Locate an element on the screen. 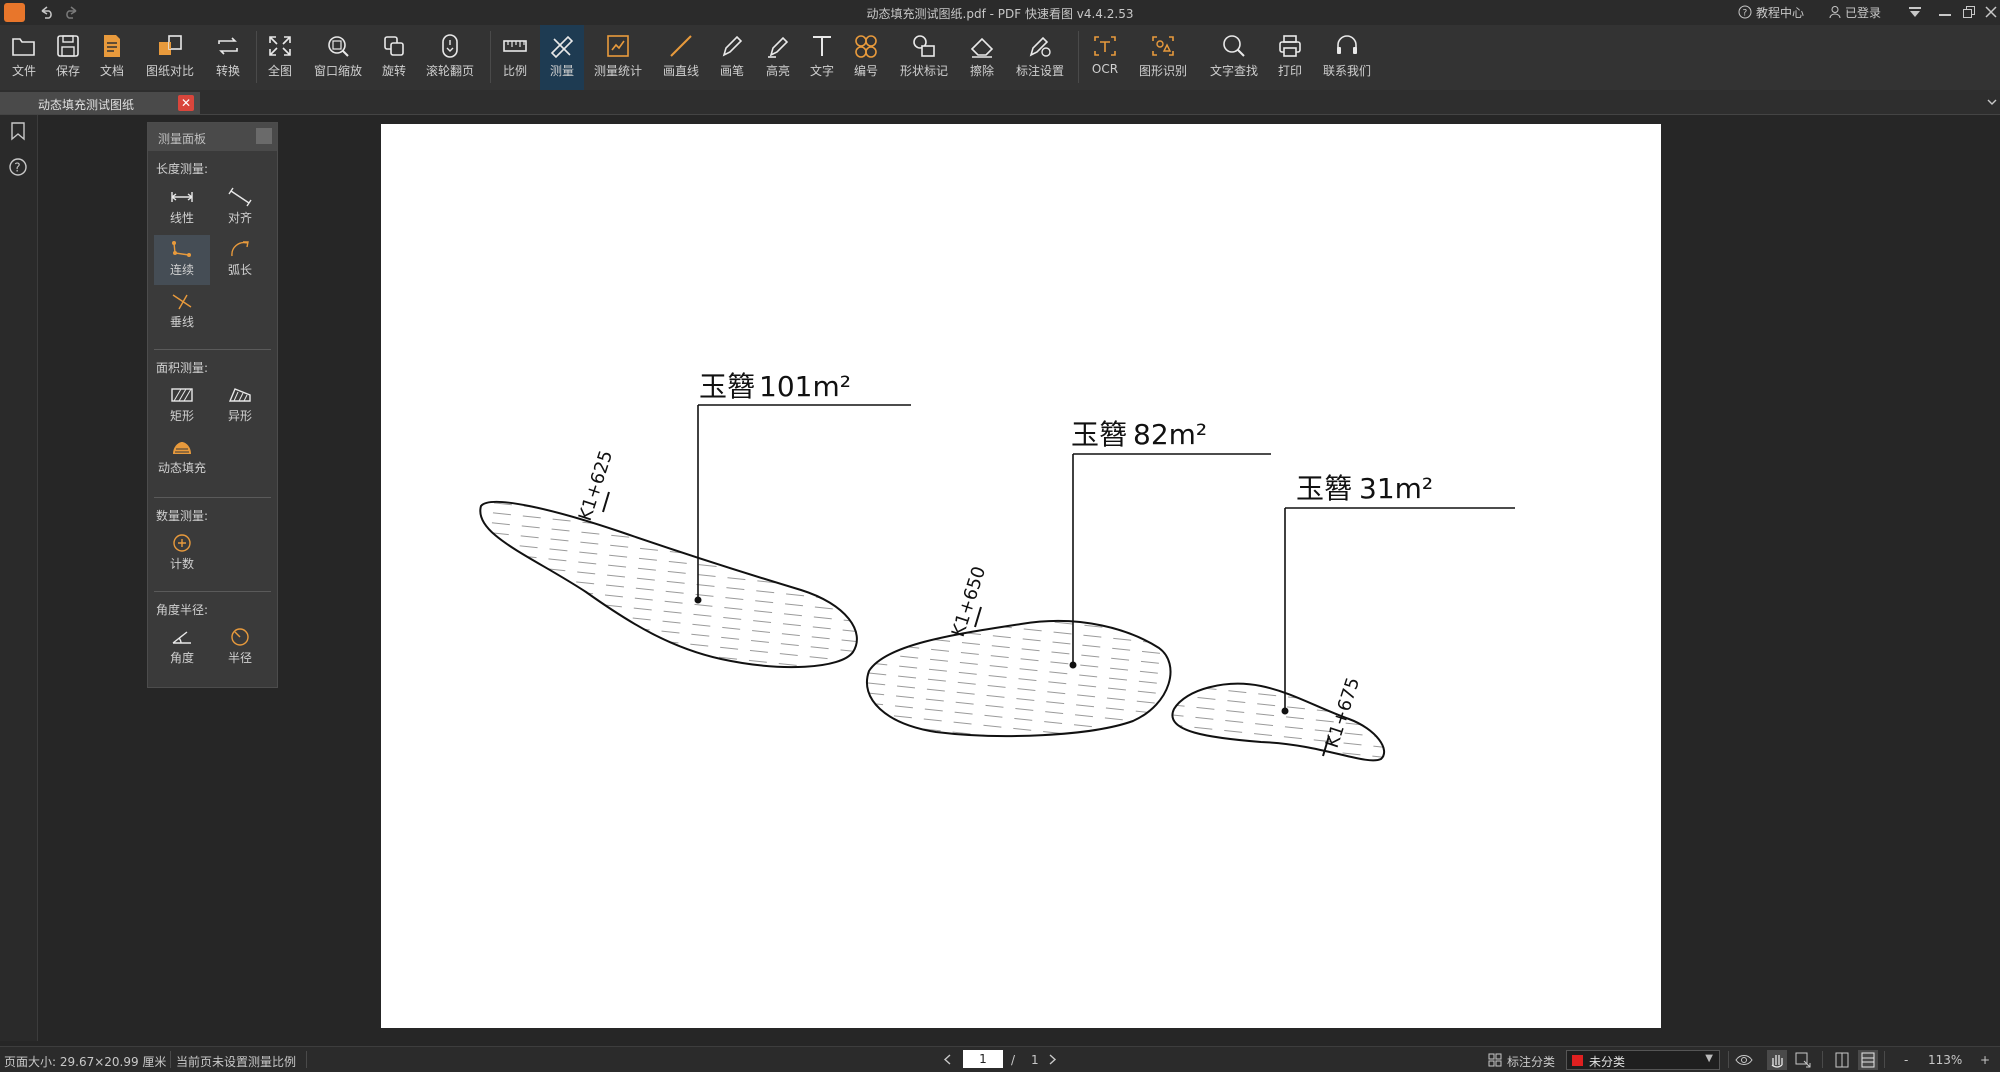  toolbar-highlight-button: 高亮 is located at coordinates (778, 57).